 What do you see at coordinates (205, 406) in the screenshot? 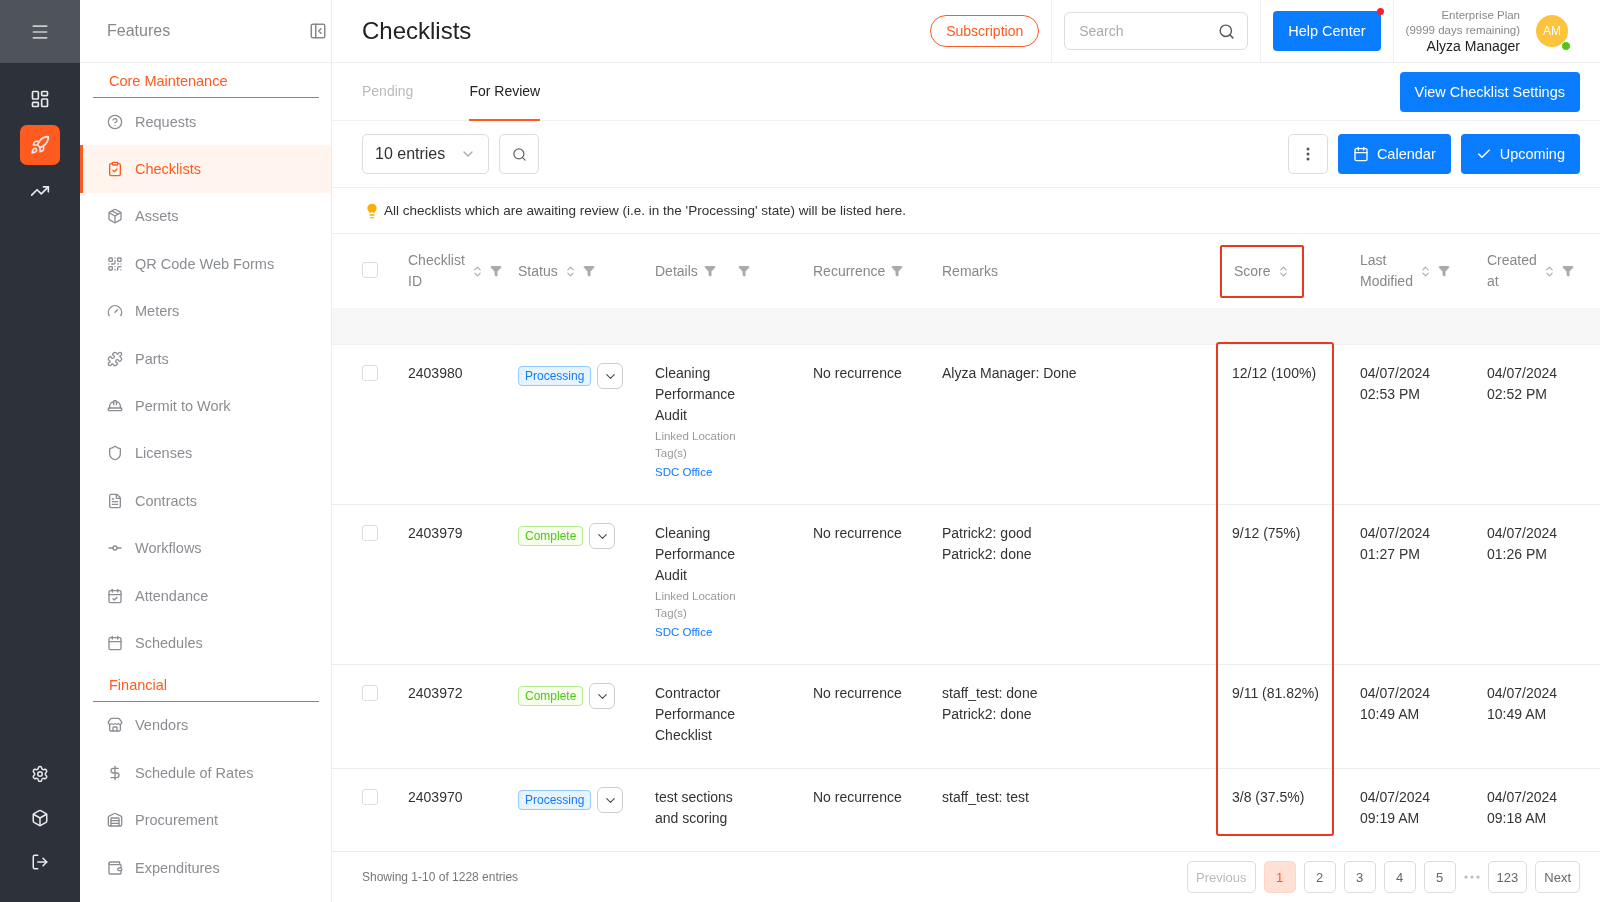
I see `sidebar-item: Permit to Work` at bounding box center [205, 406].